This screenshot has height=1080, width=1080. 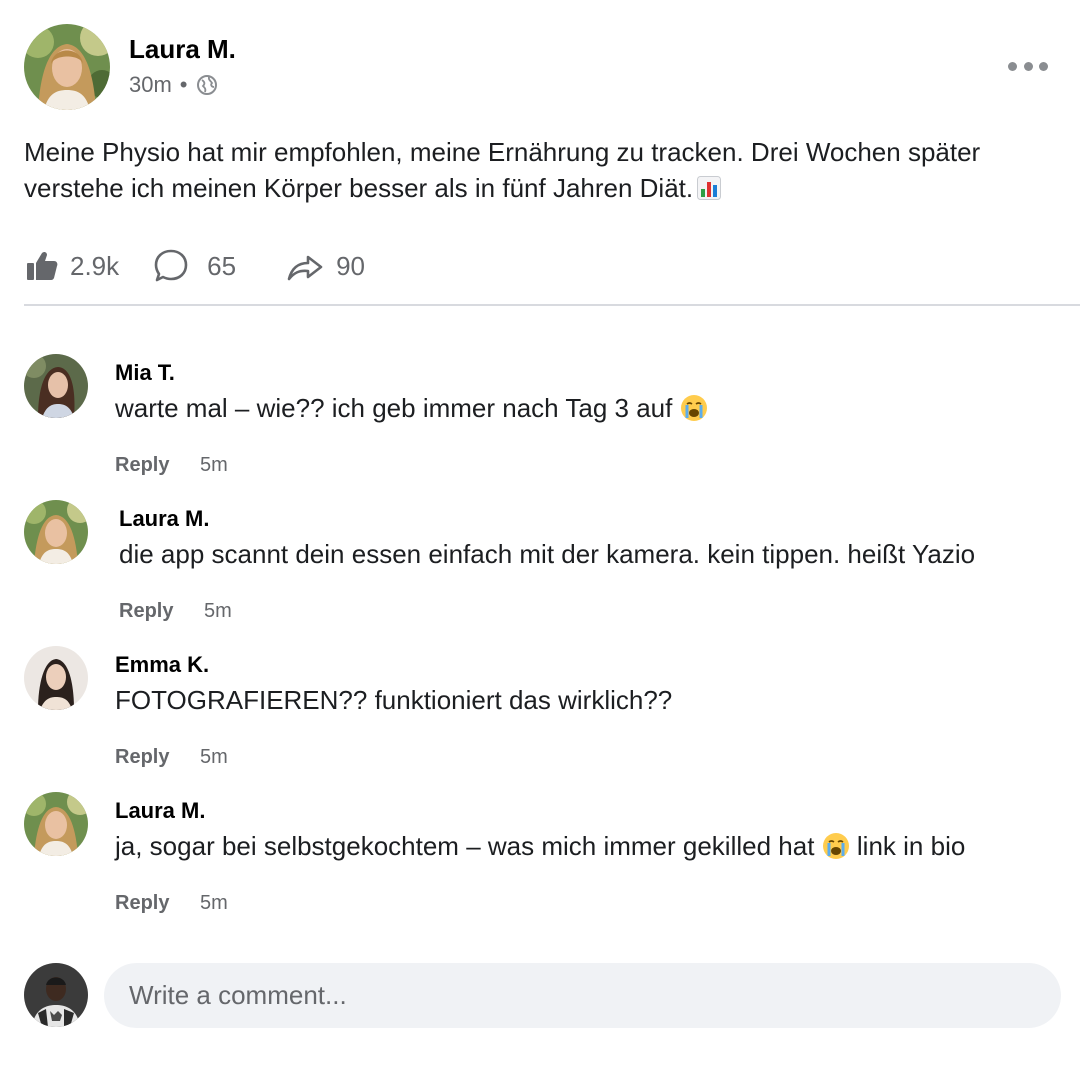 I want to click on thumbs-up-icon, so click(x=42, y=265).